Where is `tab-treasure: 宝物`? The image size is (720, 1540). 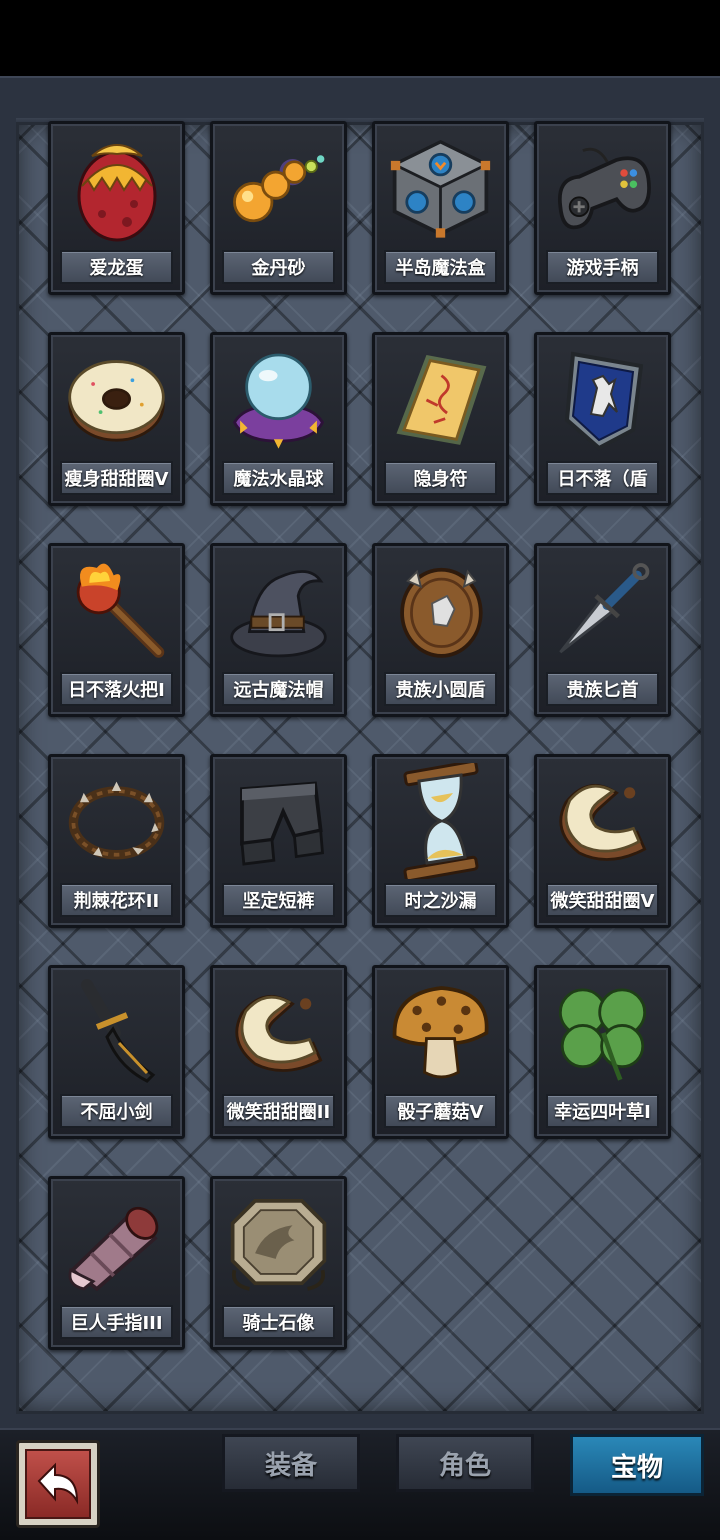
tab-treasure: 宝物 is located at coordinates (637, 1465).